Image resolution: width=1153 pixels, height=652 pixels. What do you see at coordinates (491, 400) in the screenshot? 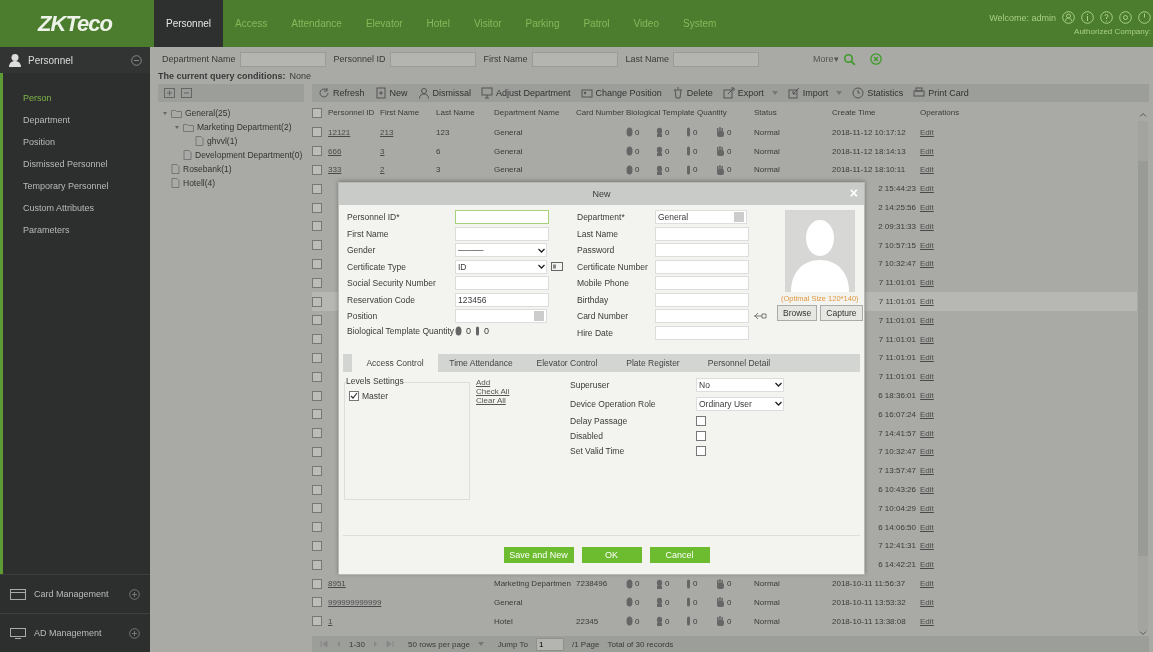
I see `level-link: Clear All` at bounding box center [491, 400].